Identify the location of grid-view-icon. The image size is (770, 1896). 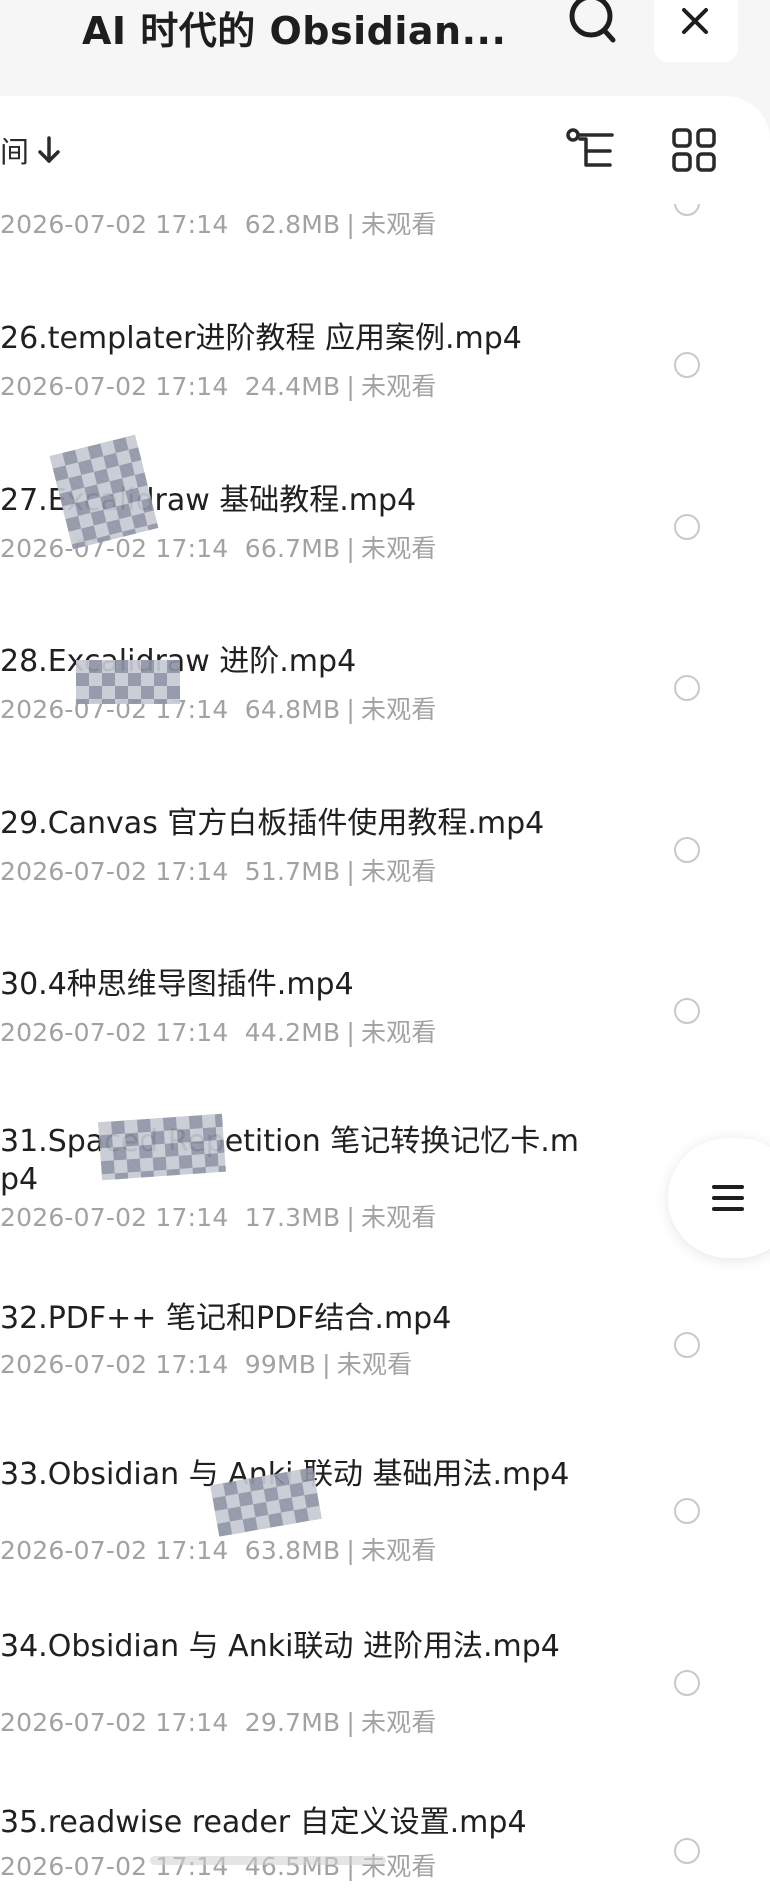
(694, 150).